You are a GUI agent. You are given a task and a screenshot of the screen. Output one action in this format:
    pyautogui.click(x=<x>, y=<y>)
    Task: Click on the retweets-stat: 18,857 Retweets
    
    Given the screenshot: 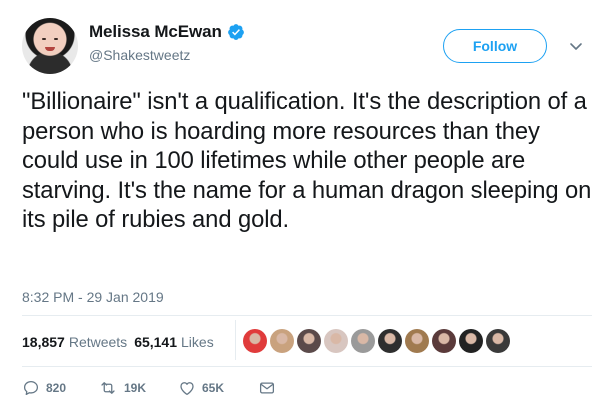 What is the action you would take?
    pyautogui.click(x=74, y=342)
    